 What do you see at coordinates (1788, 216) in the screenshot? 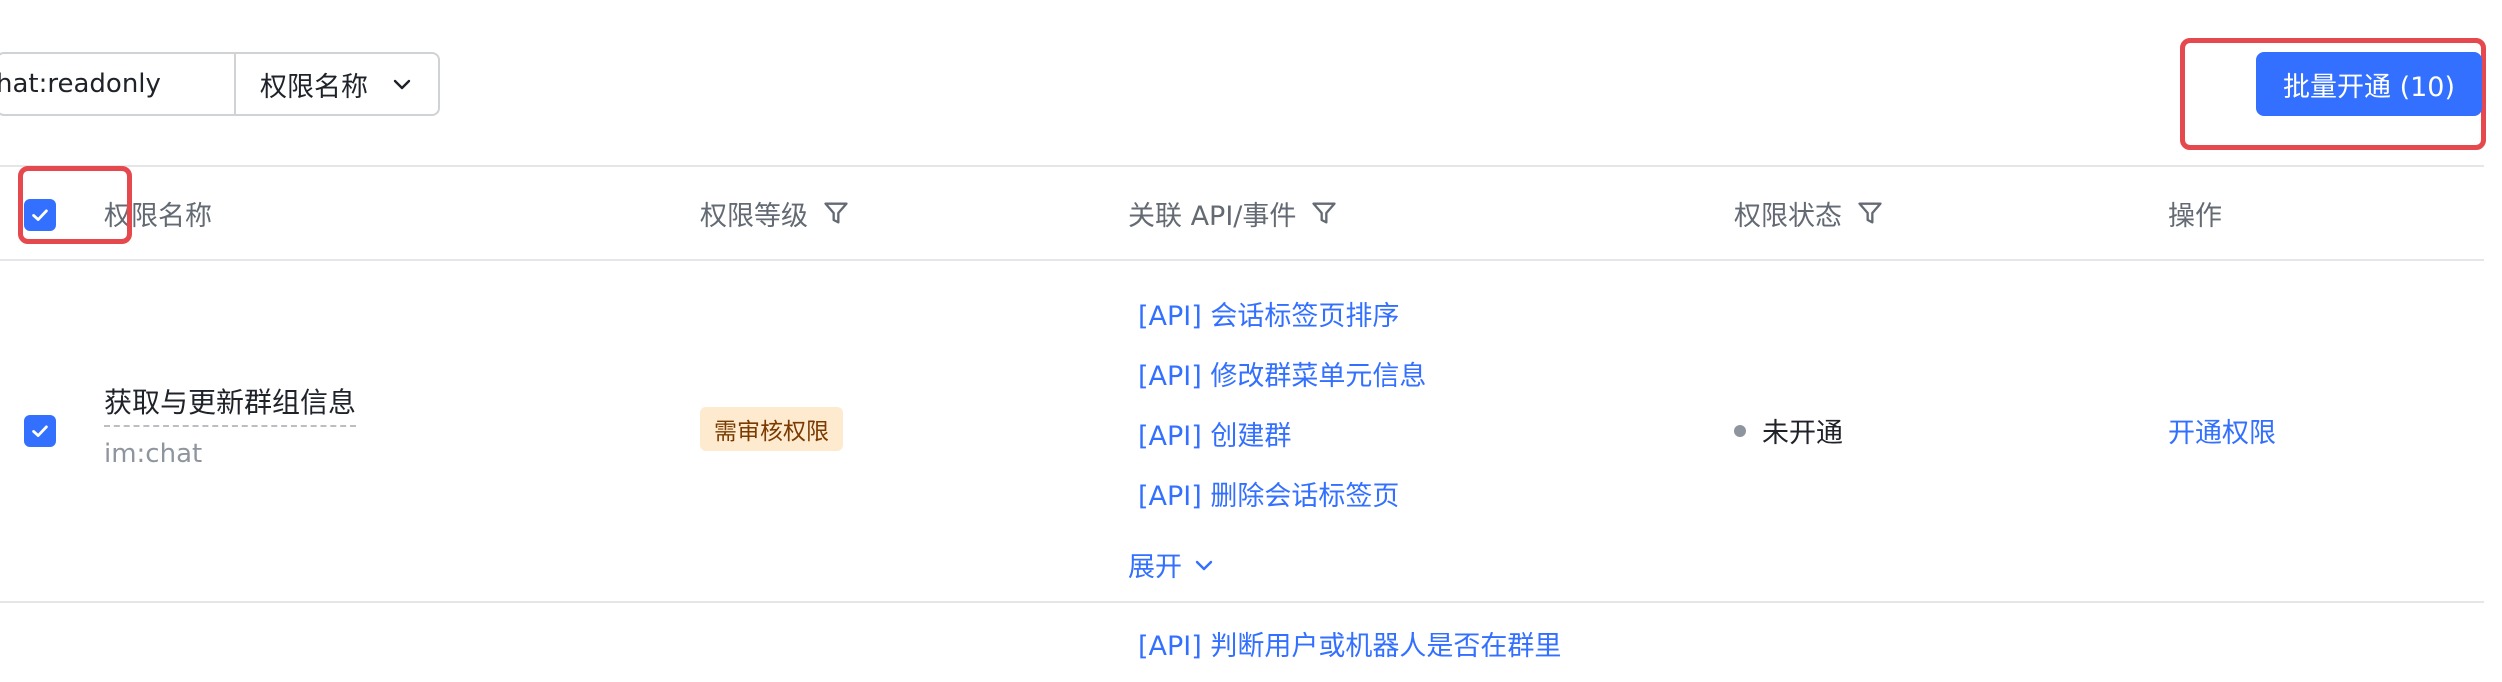
I see `column-header-status-label: 权限状态` at bounding box center [1788, 216].